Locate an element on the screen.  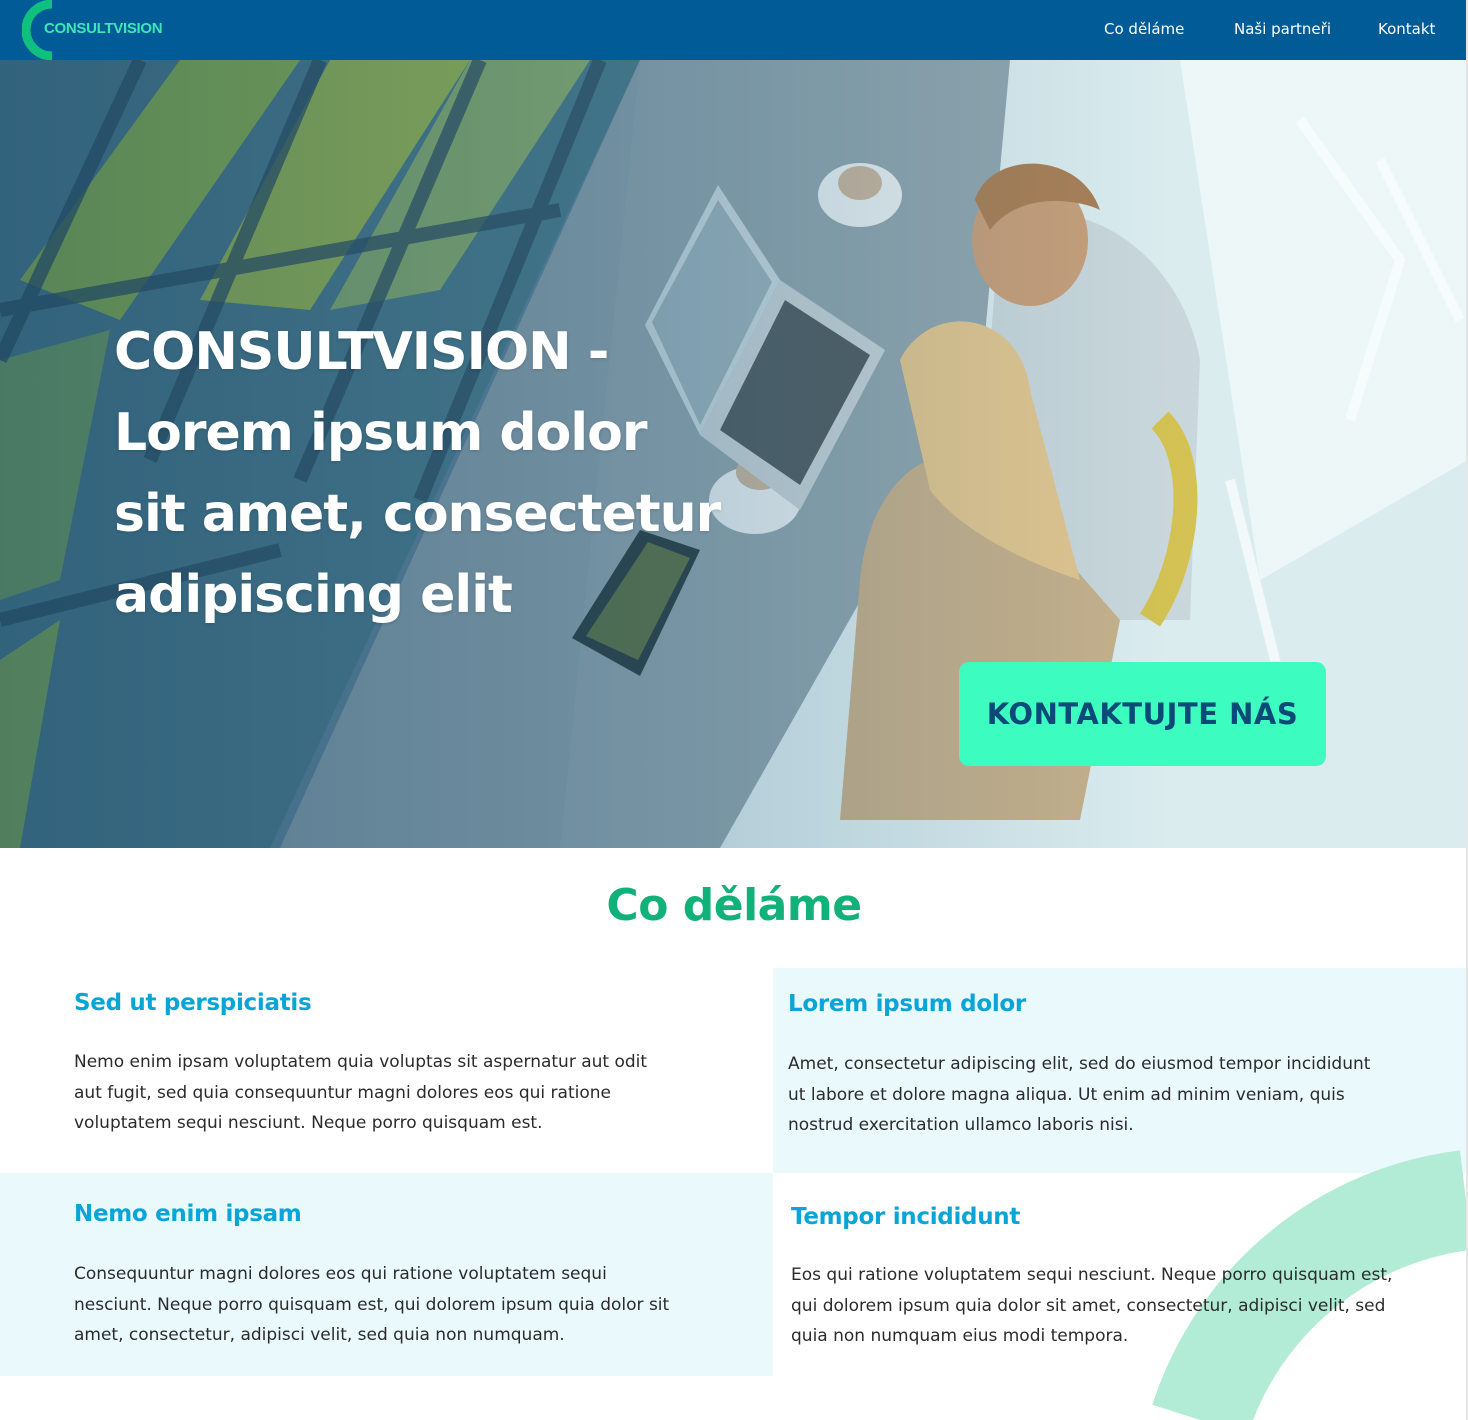
logo-text: CONSULTVISION is located at coordinates (103, 28).